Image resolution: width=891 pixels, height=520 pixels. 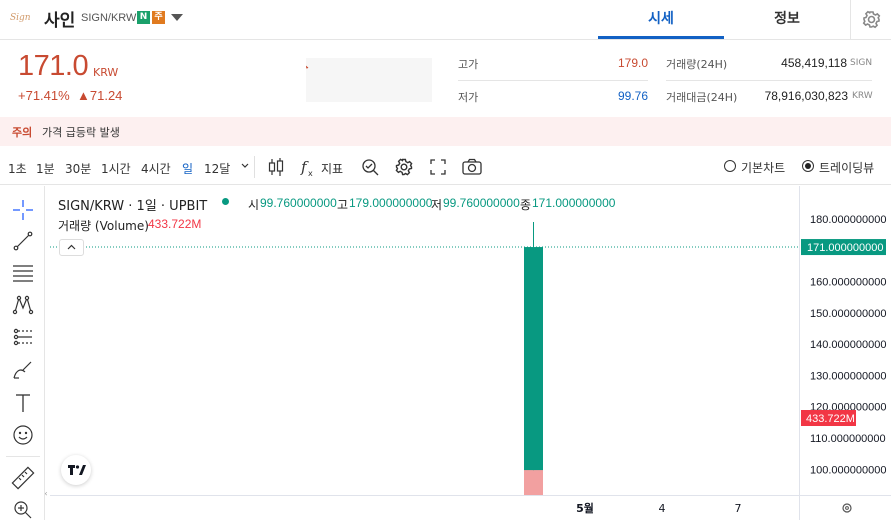 What do you see at coordinates (106, 72) in the screenshot?
I see `price-unit: KRW` at bounding box center [106, 72].